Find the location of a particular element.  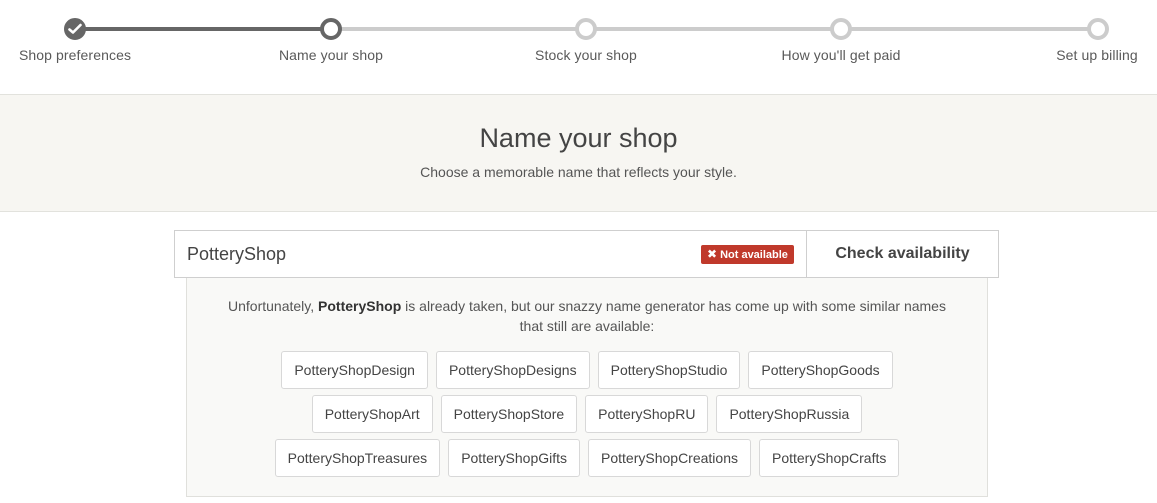

step-5-indicator is located at coordinates (1098, 29).